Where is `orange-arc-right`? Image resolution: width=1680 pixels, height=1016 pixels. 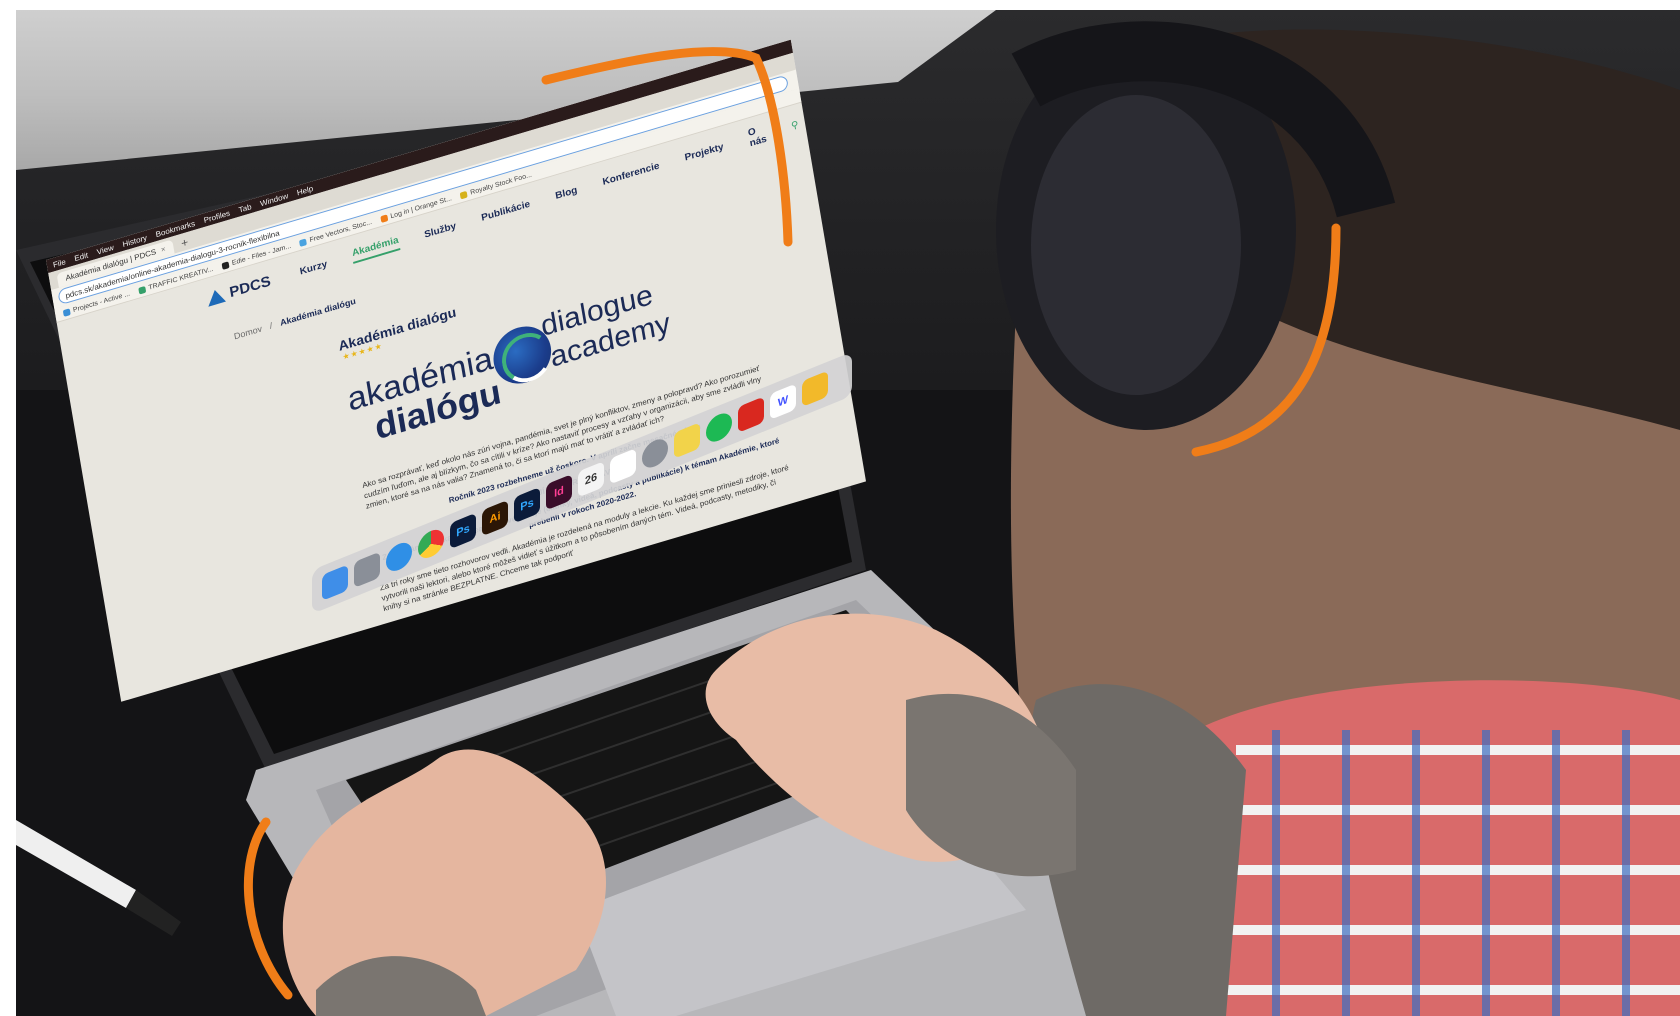 orange-arc-right is located at coordinates (1266, 340).